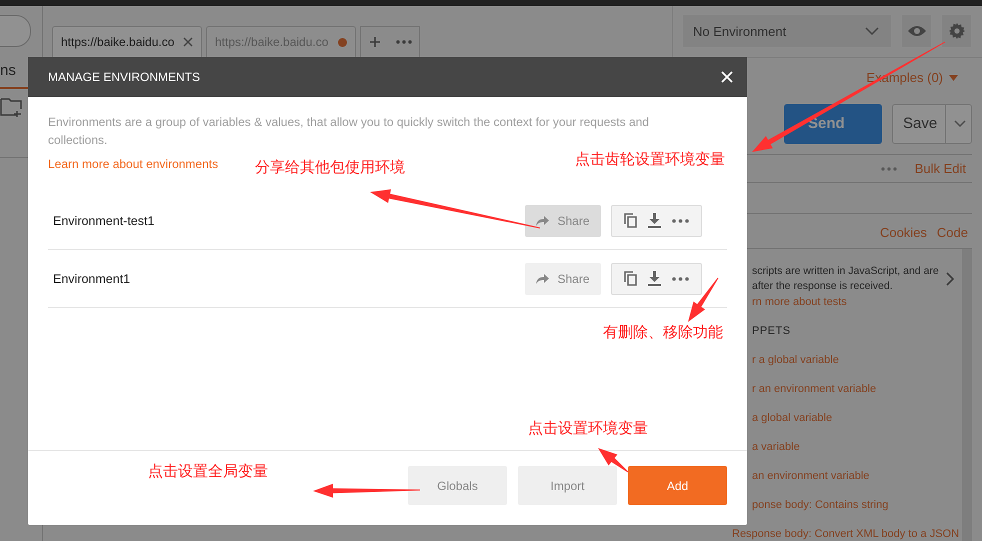 This screenshot has height=541, width=982. I want to click on response-link: Cookies, so click(903, 232).